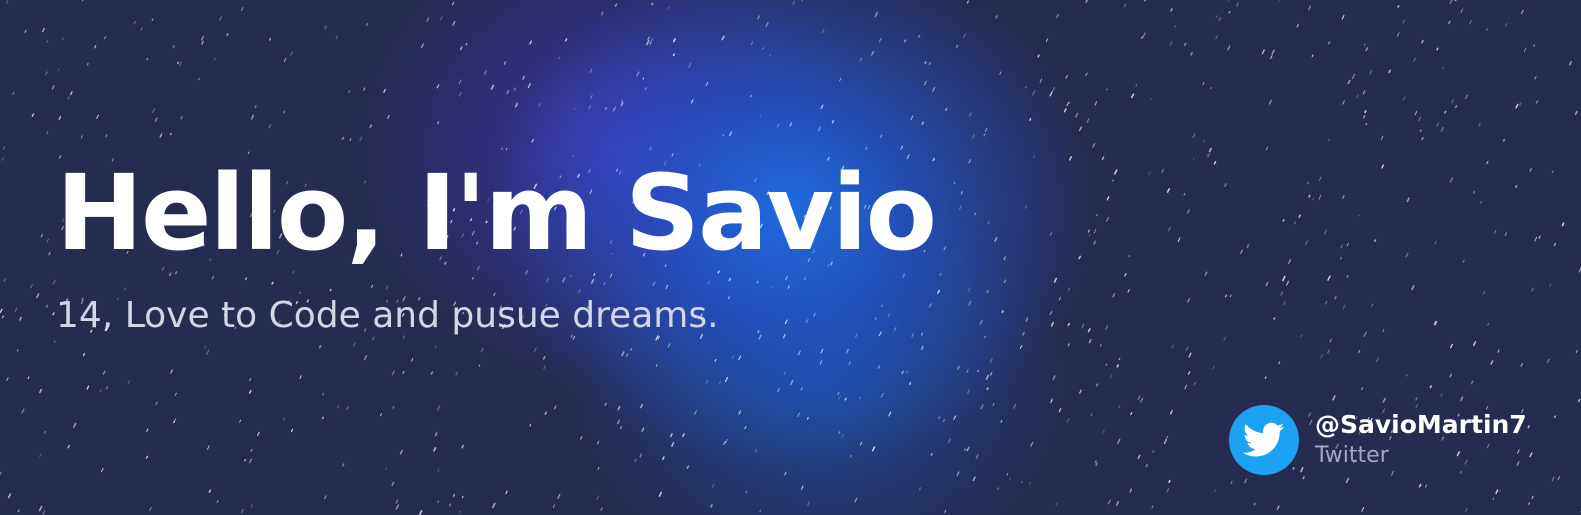  I want to click on twitter-link: @SavioMartin7 Twitter, so click(1378, 440).